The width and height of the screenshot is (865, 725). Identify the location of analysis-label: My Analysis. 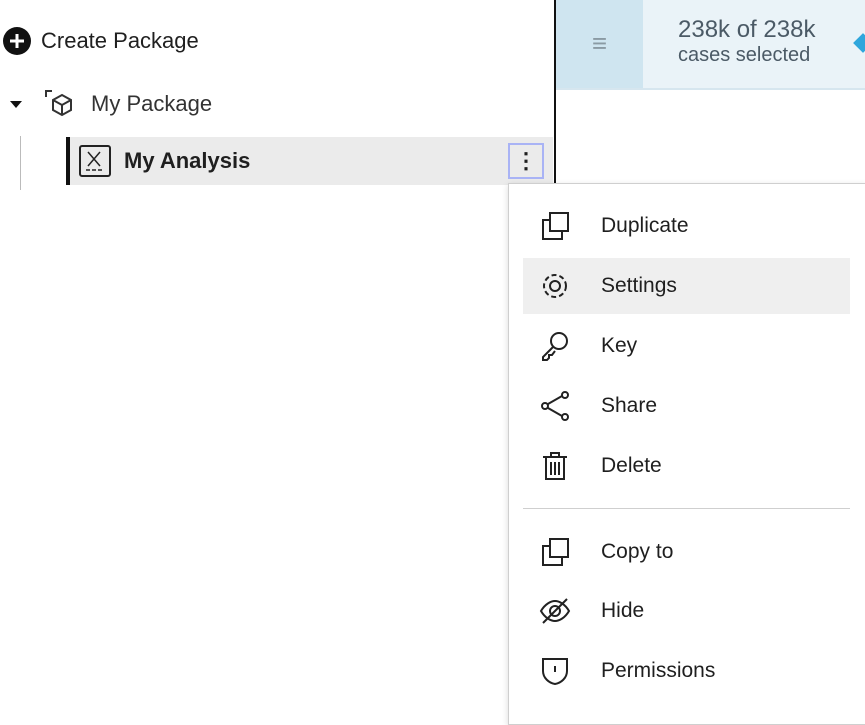
(187, 160).